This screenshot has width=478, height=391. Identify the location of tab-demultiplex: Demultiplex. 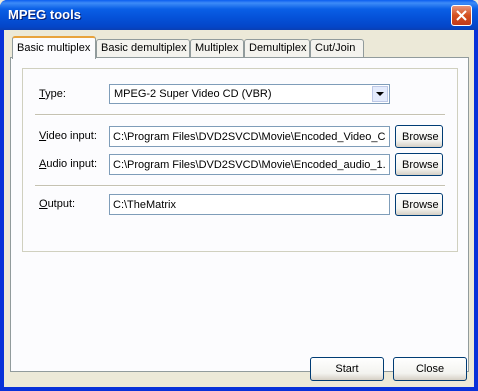
(277, 48).